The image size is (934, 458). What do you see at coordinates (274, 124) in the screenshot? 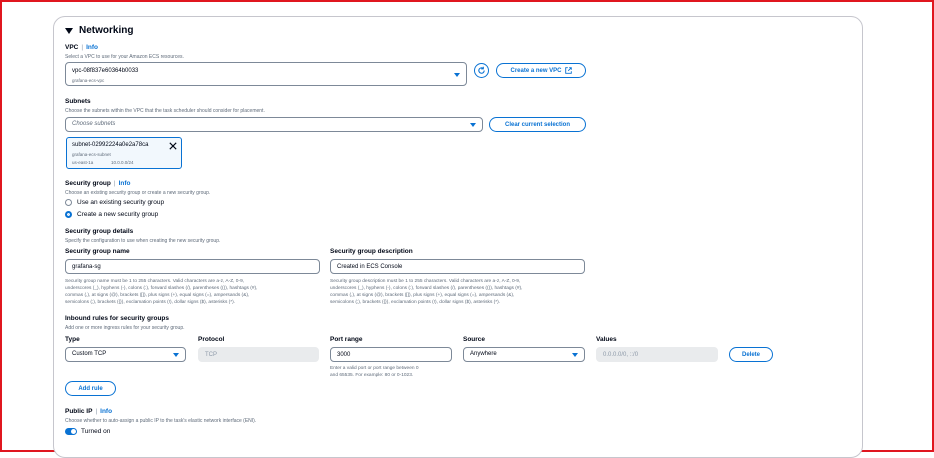
I see `subnets-select: Choose subnets` at bounding box center [274, 124].